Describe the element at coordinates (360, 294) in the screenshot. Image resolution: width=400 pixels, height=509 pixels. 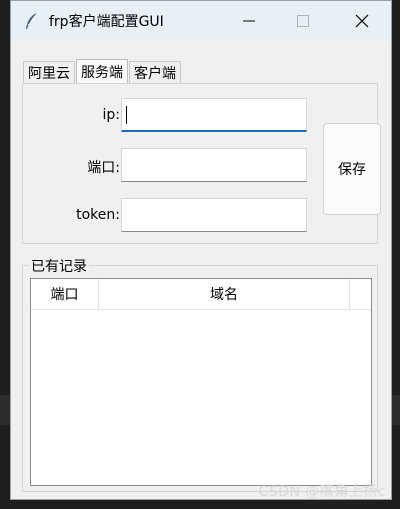
I see `column-header-filler` at that location.